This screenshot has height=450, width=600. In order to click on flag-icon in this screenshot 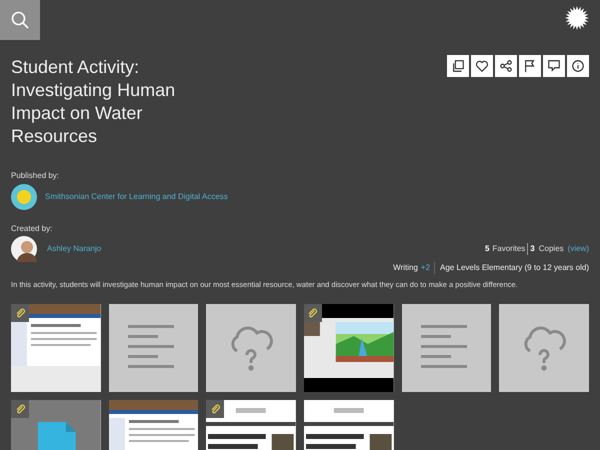, I will do `click(530, 66)`.